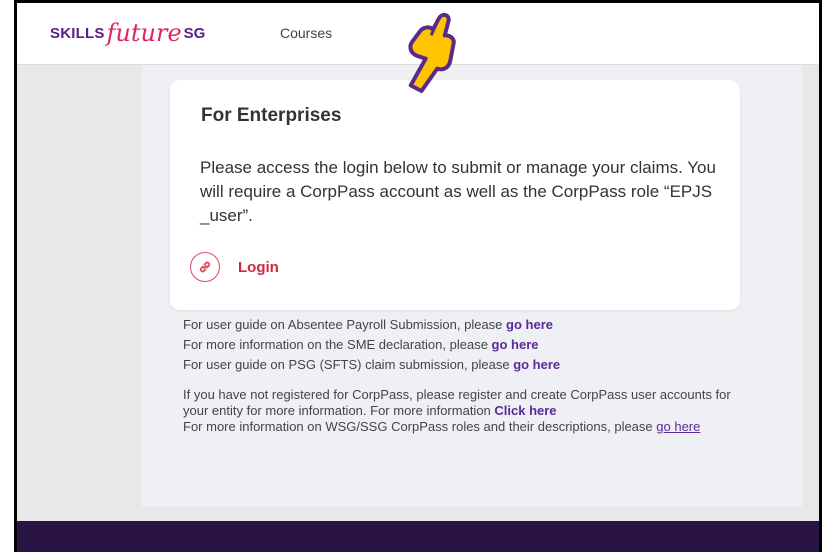 The image size is (828, 552). Describe the element at coordinates (205, 267) in the screenshot. I see `link-icon` at that location.